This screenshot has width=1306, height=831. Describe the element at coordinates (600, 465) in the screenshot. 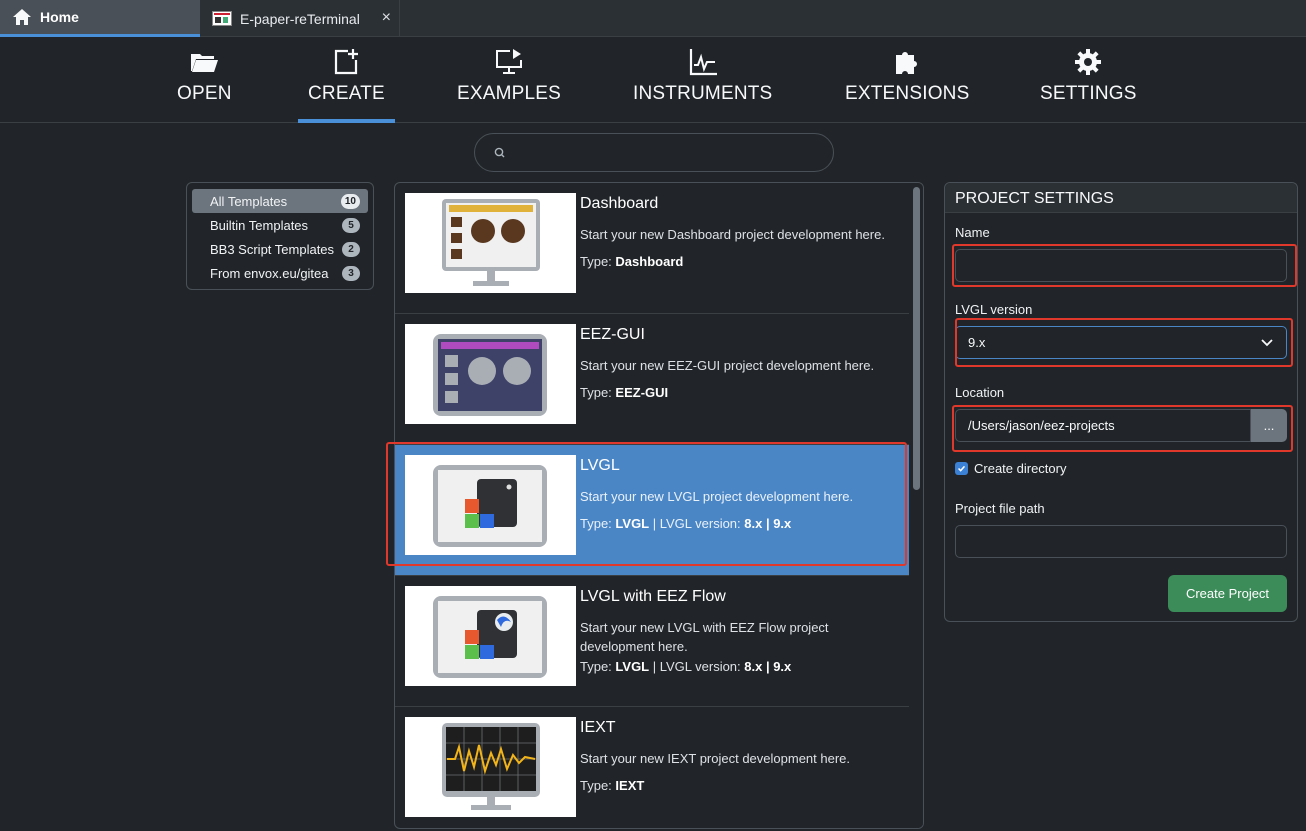

I see `template-name: LVGL` at that location.